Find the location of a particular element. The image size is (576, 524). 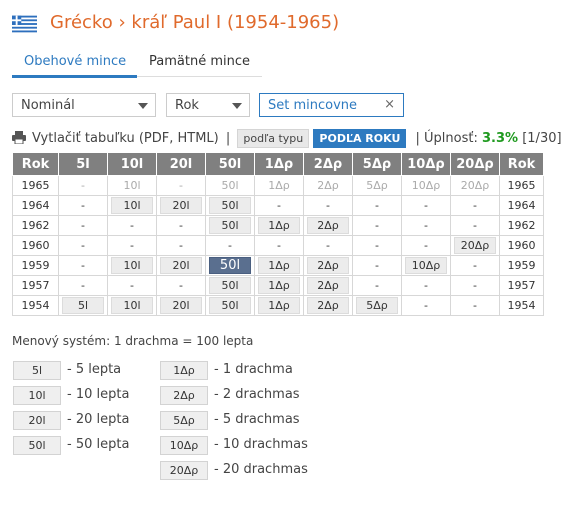

column-header: 5Δρ is located at coordinates (377, 164).